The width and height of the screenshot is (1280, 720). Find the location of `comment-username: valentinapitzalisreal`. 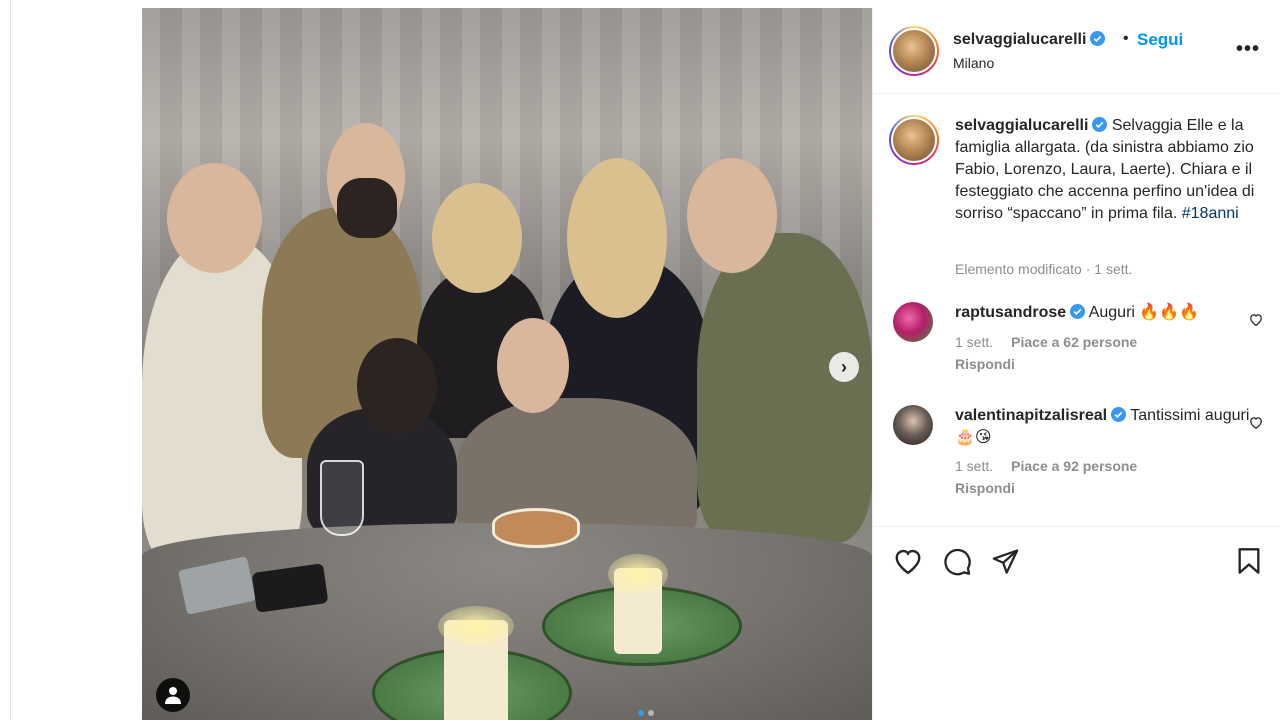

comment-username: valentinapitzalisreal is located at coordinates (1031, 415).